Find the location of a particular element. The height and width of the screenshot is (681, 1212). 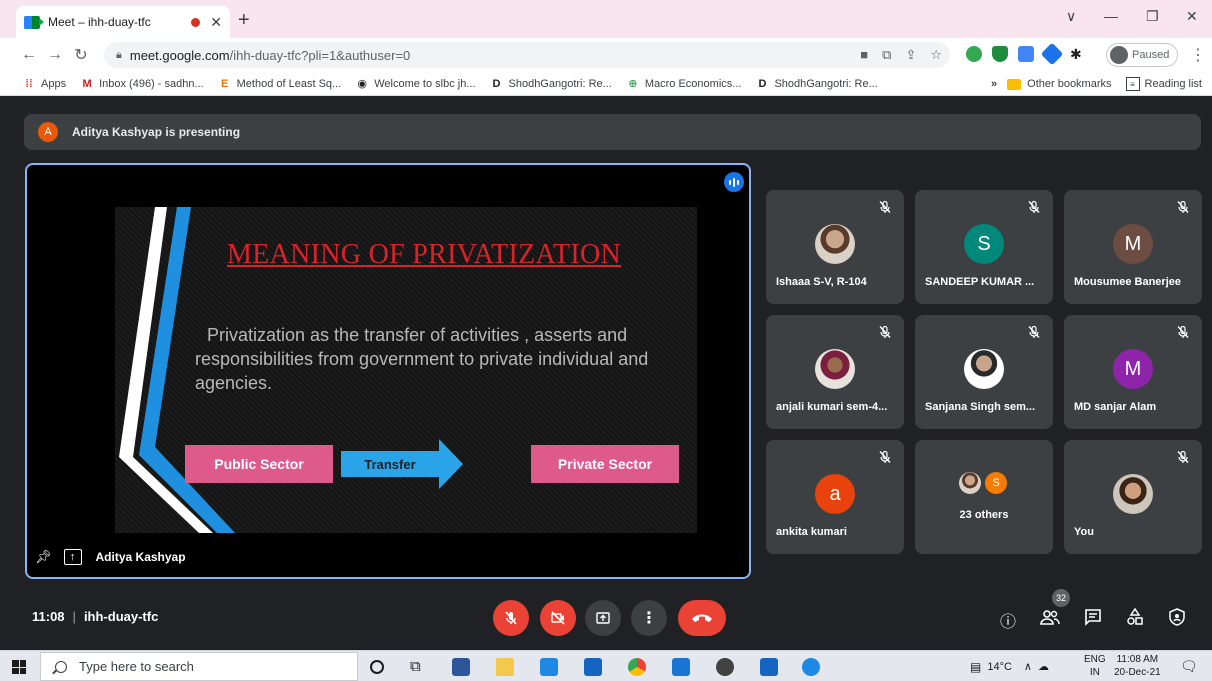

file-explorer-icon is located at coordinates (505, 667).